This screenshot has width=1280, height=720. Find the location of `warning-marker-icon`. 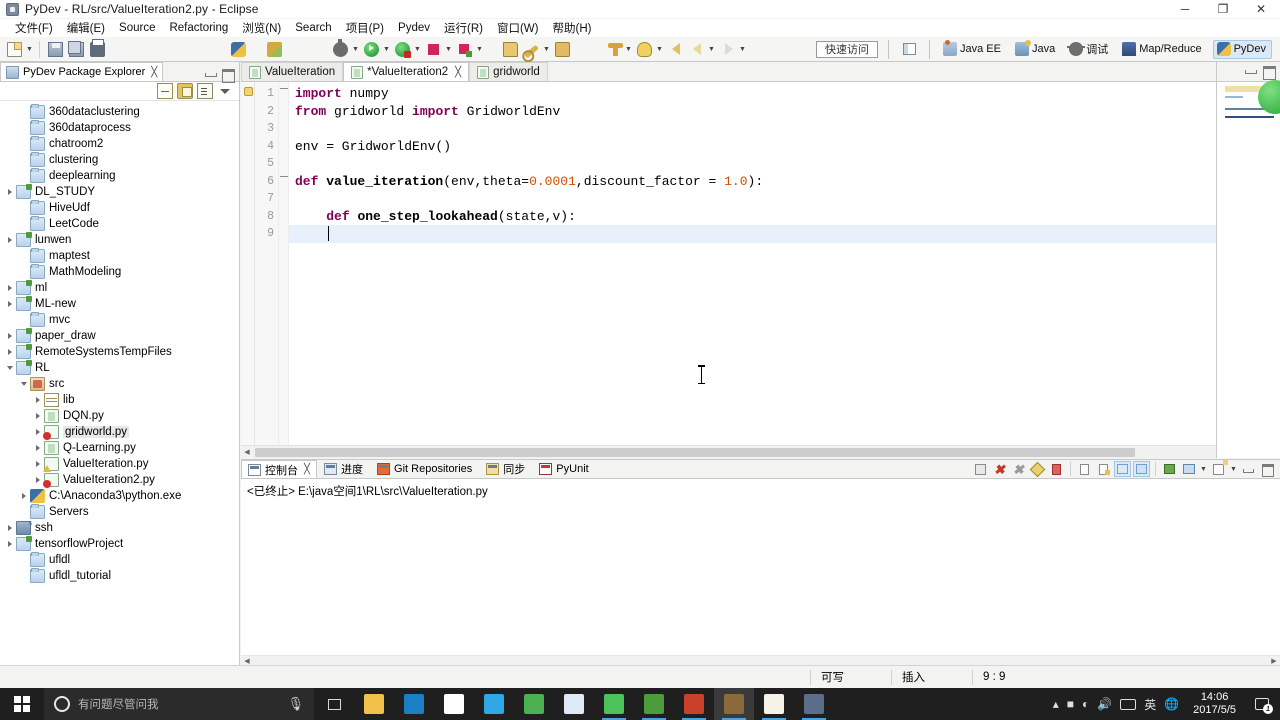

warning-marker-icon is located at coordinates (248, 91).